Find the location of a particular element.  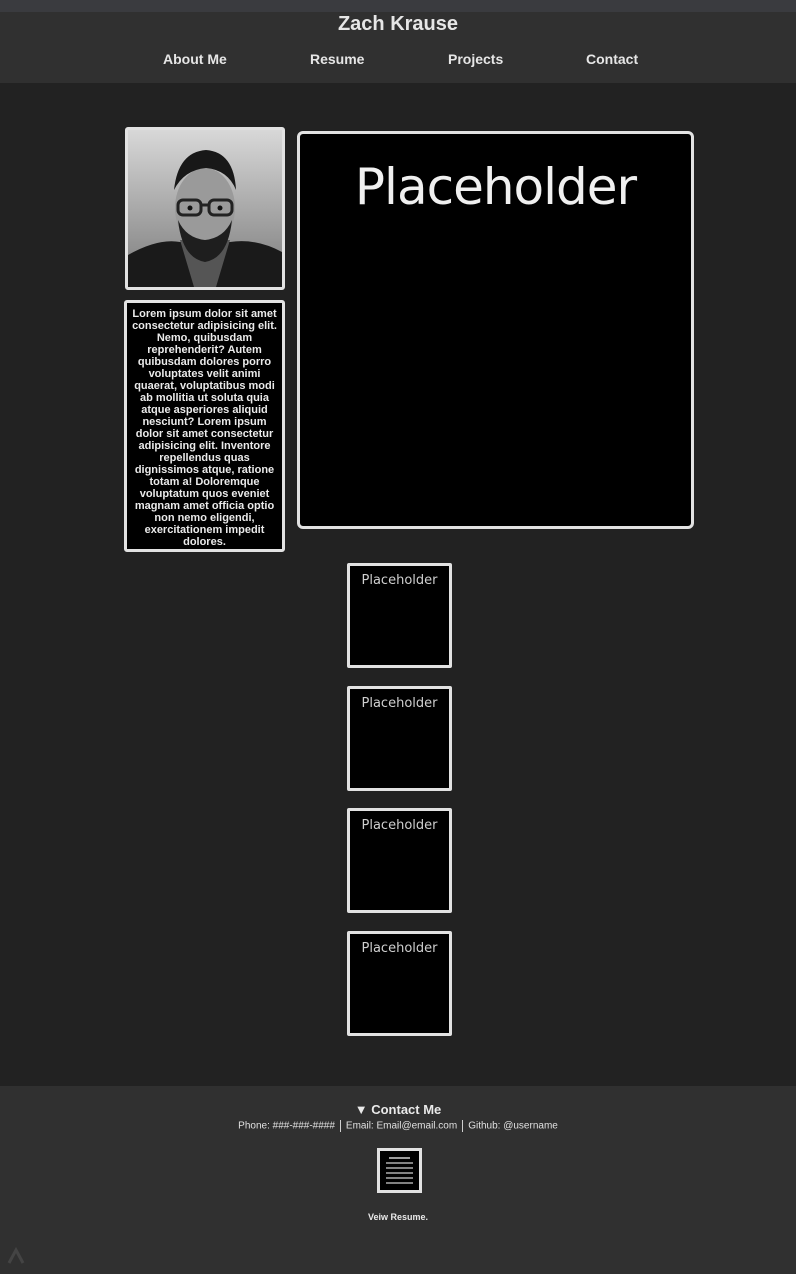

contact-github: Github: @username is located at coordinates (513, 1126).